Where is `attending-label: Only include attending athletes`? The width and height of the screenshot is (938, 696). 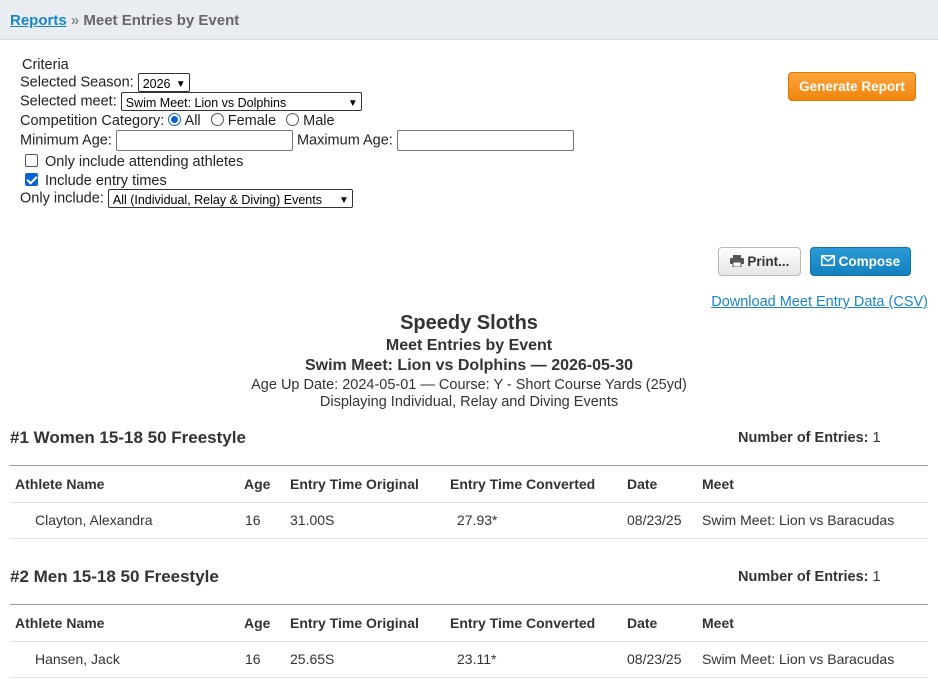
attending-label: Only include attending athletes is located at coordinates (144, 162).